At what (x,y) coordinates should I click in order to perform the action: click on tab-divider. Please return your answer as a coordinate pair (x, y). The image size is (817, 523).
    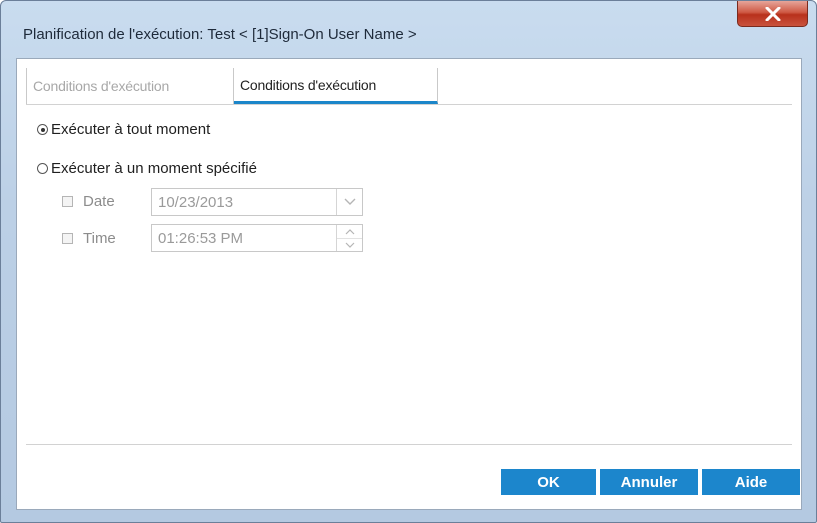
    Looking at the image, I should click on (409, 104).